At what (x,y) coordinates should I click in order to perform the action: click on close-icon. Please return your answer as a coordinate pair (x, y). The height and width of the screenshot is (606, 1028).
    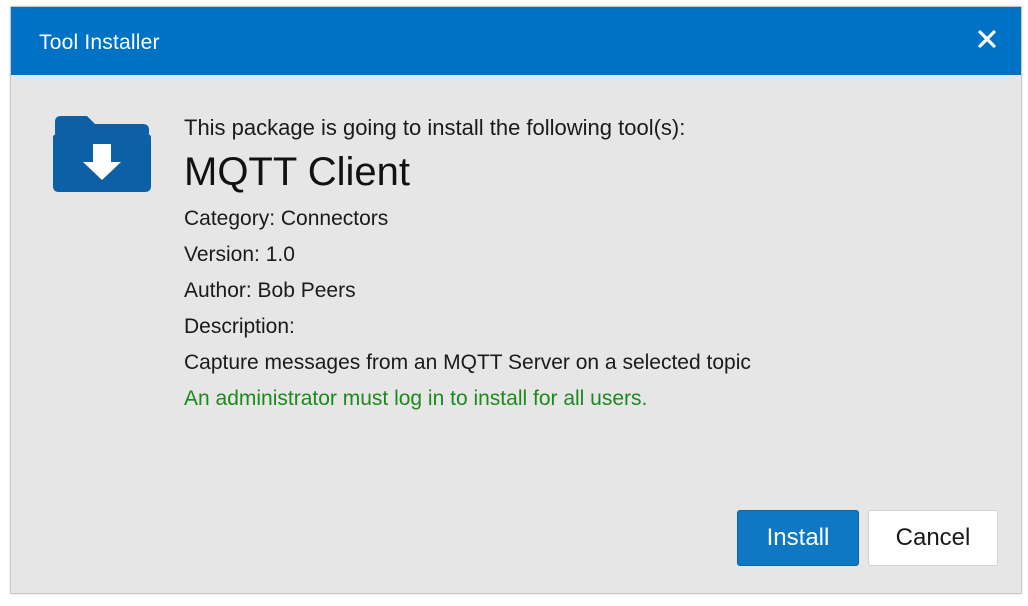
    Looking at the image, I should click on (987, 39).